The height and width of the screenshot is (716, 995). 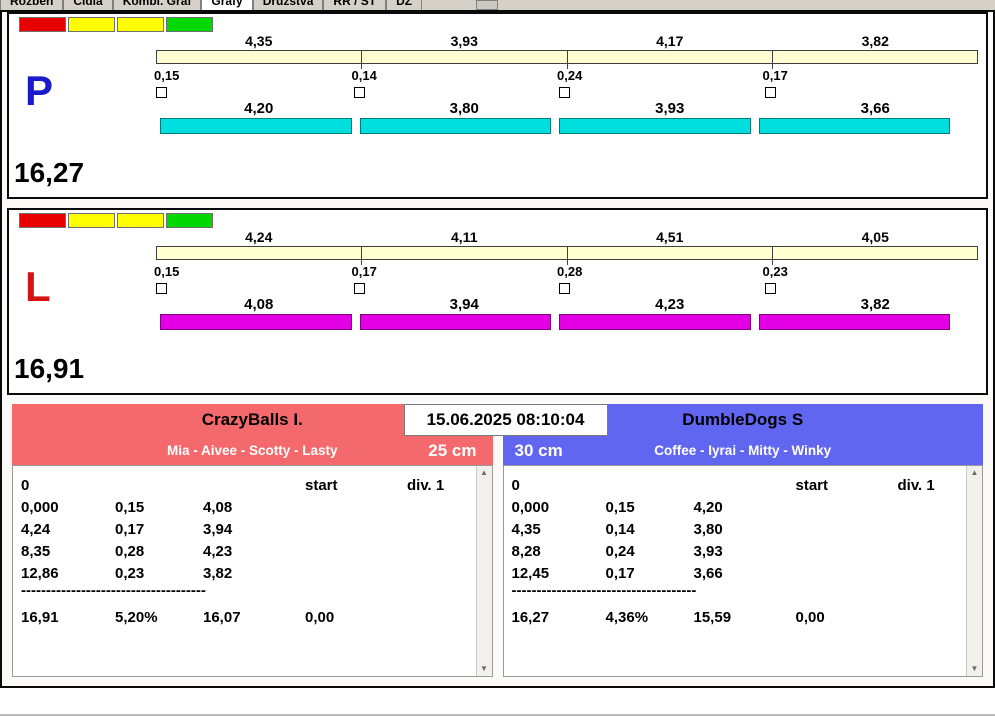 What do you see at coordinates (189, 279) in the screenshot?
I see `change-time-group: 0,15` at bounding box center [189, 279].